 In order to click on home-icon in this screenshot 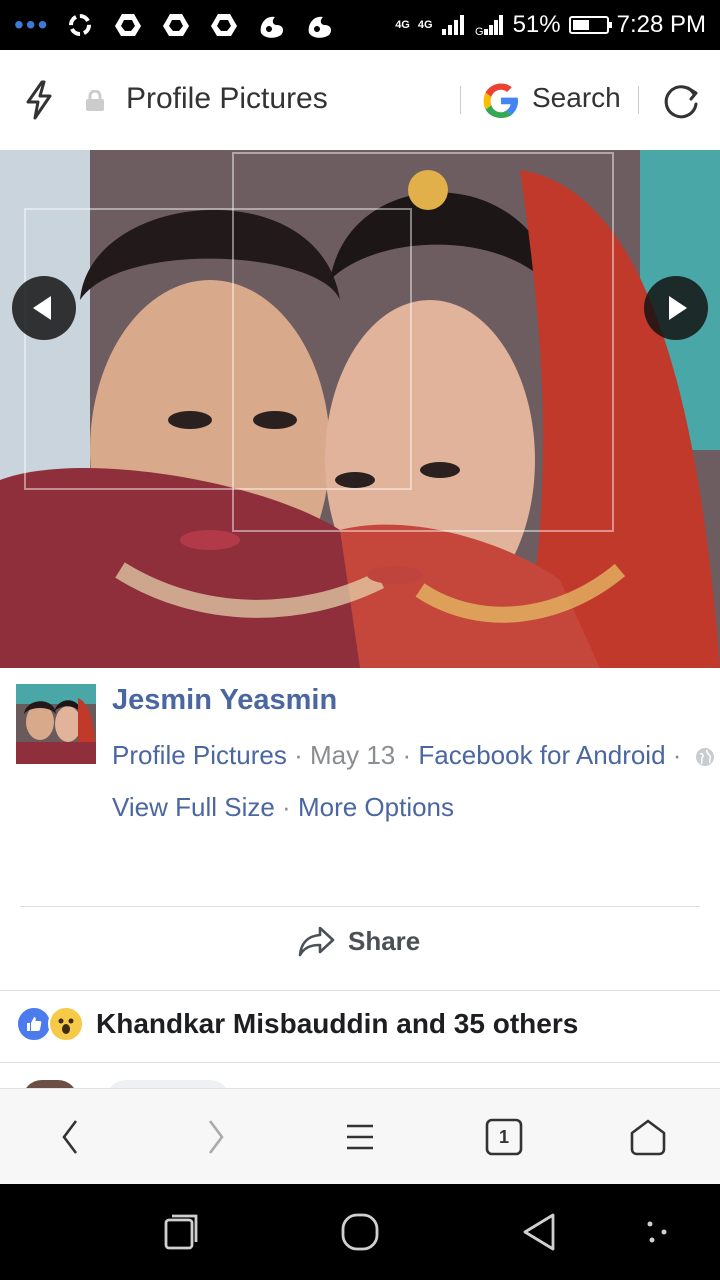, I will do `click(648, 1137)`.